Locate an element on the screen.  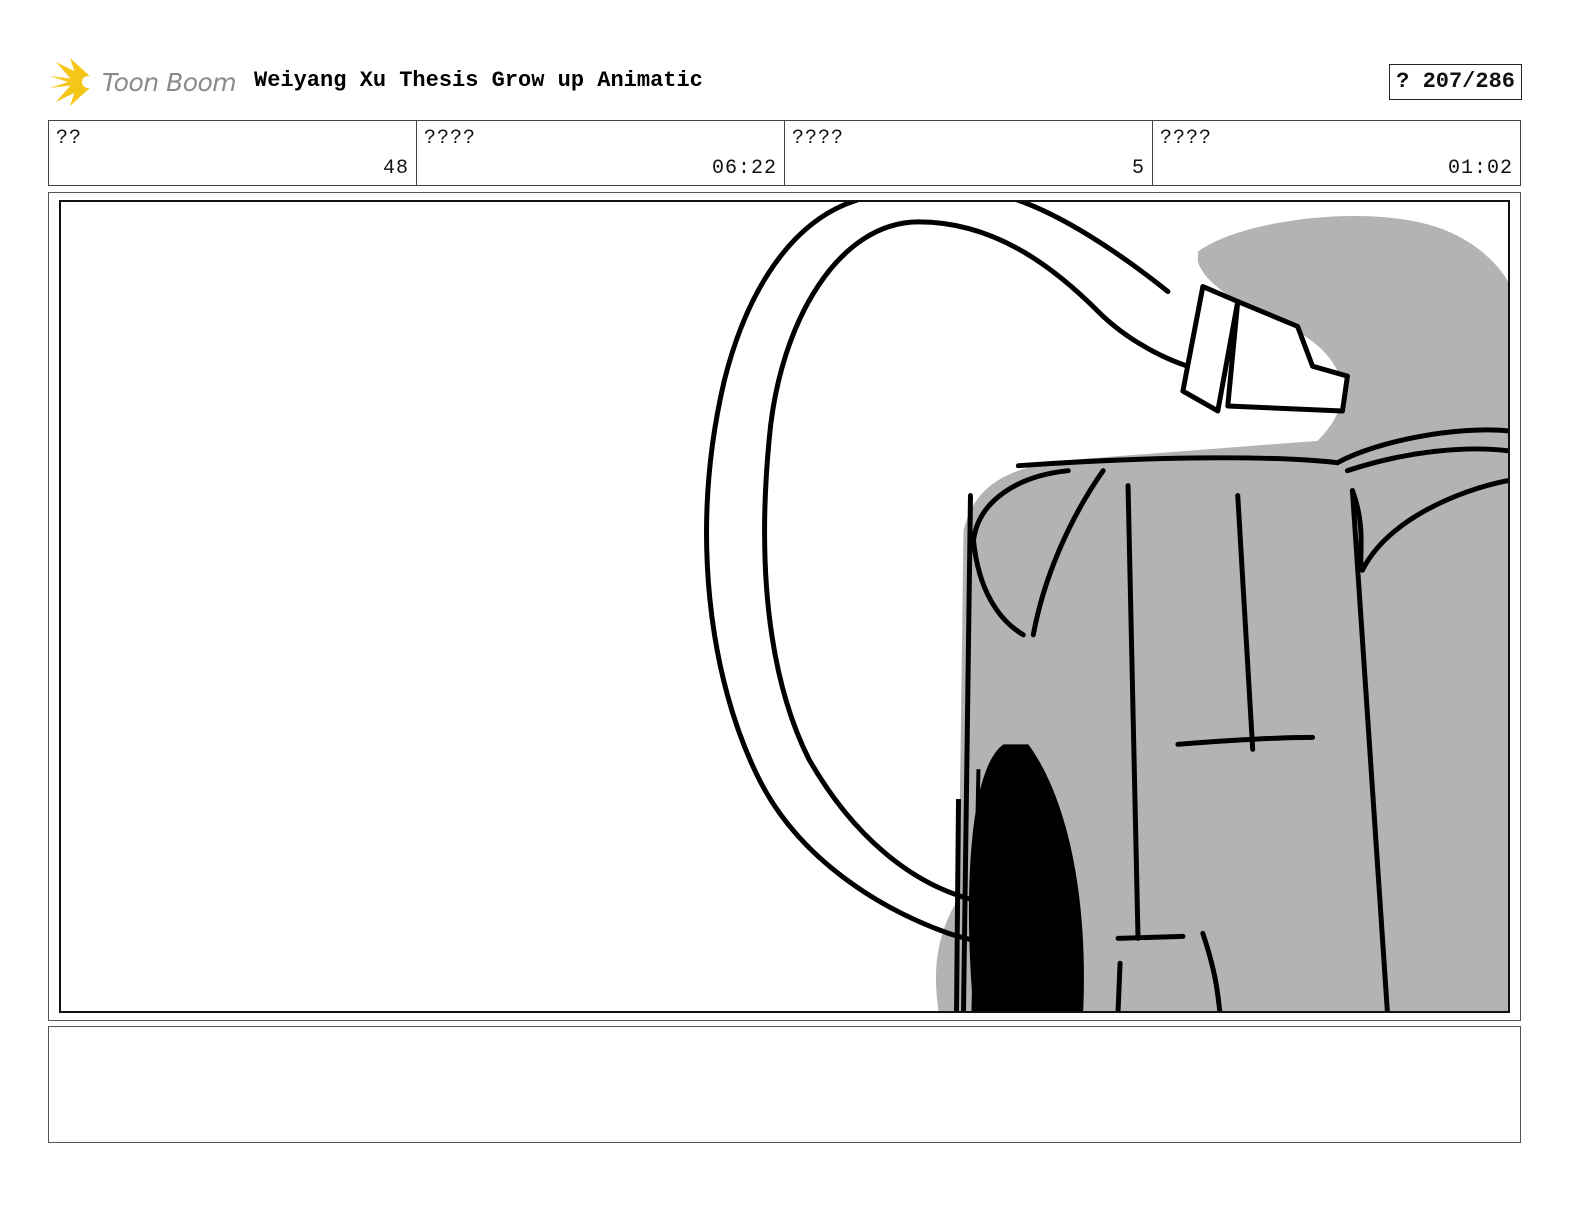
info-value: 01:02 is located at coordinates (1480, 168).